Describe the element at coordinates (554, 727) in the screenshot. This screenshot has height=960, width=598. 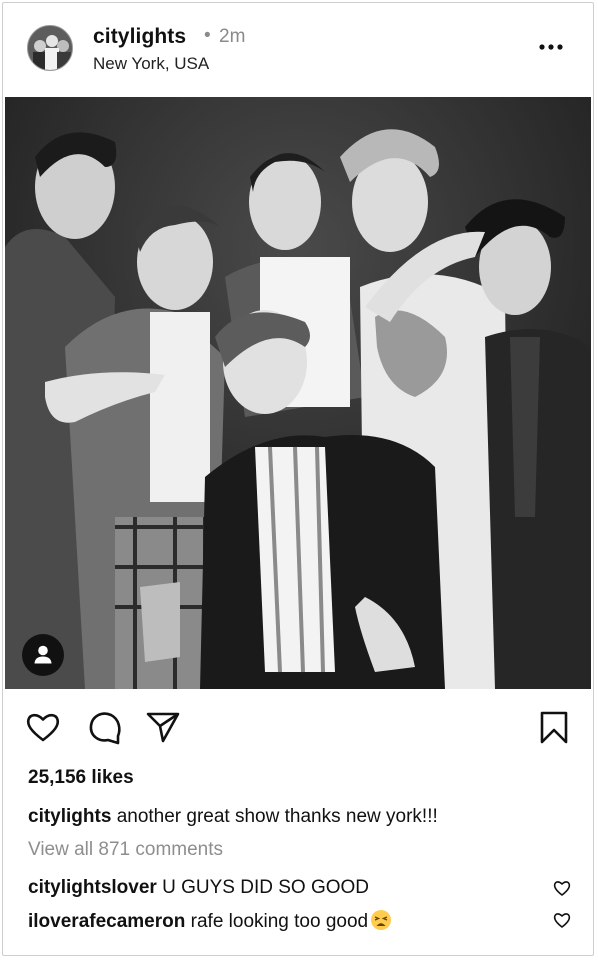
I see `bookmark-icon` at that location.